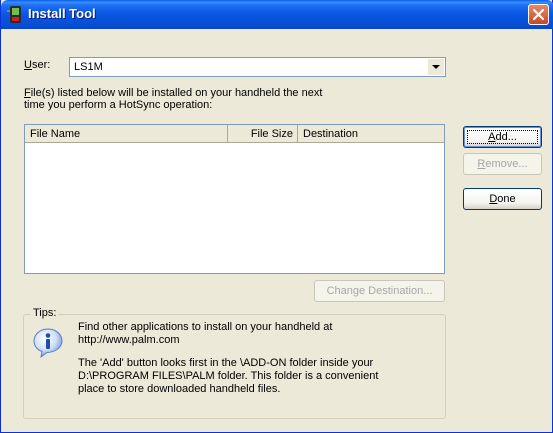 The height and width of the screenshot is (433, 553). What do you see at coordinates (502, 199) in the screenshot?
I see `done-button: Done` at bounding box center [502, 199].